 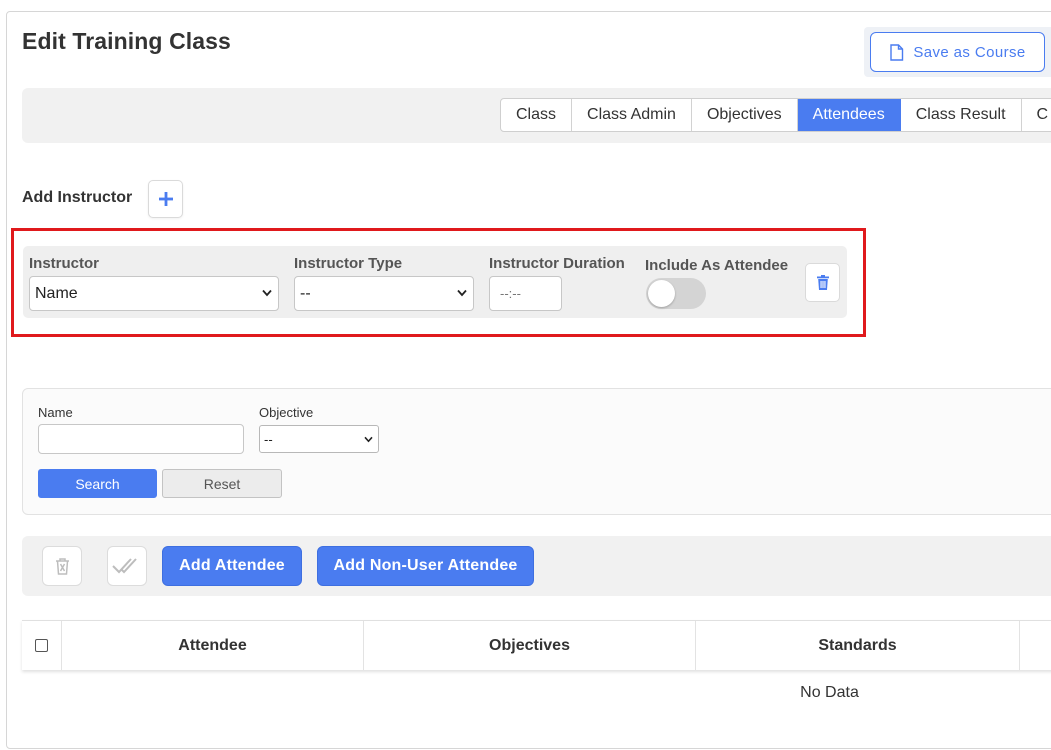 I want to click on instructor-label: Instructor, so click(x=64, y=263).